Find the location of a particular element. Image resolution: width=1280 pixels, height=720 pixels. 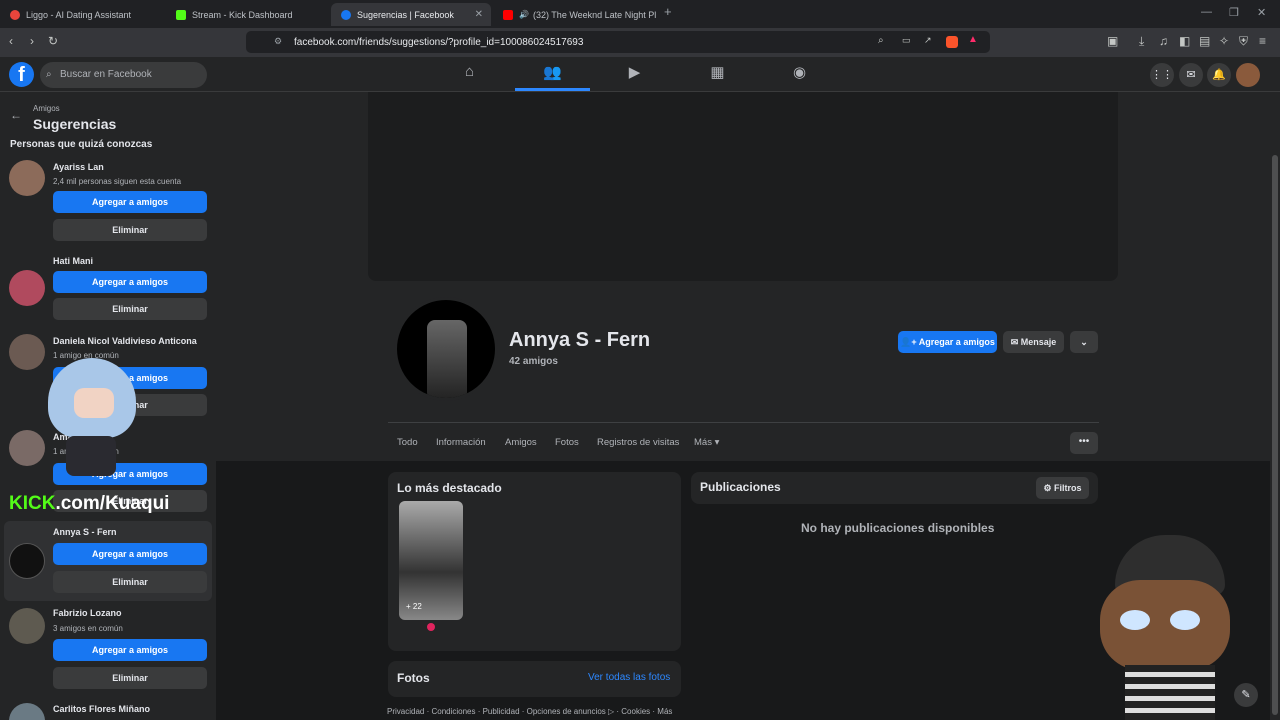

search-input: ⌕ Buscar en Facebook is located at coordinates (123, 75).